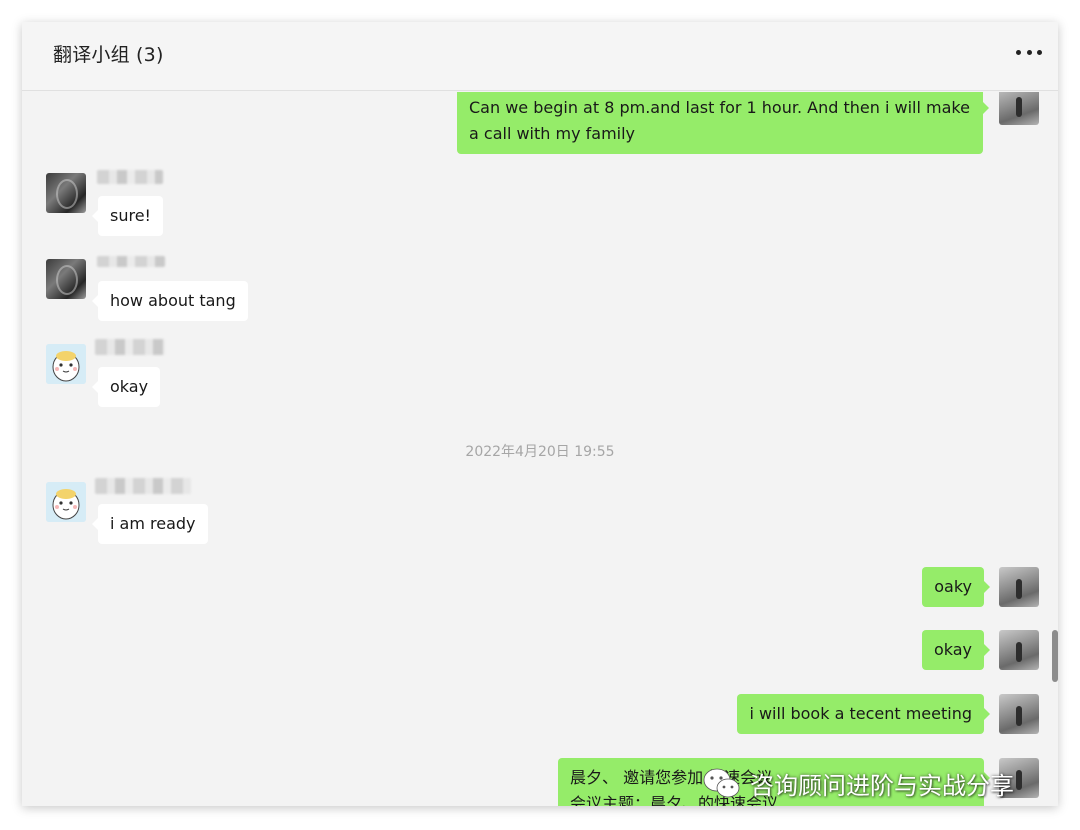 The width and height of the screenshot is (1080, 830). I want to click on message-bubble: oaky, so click(956, 587).